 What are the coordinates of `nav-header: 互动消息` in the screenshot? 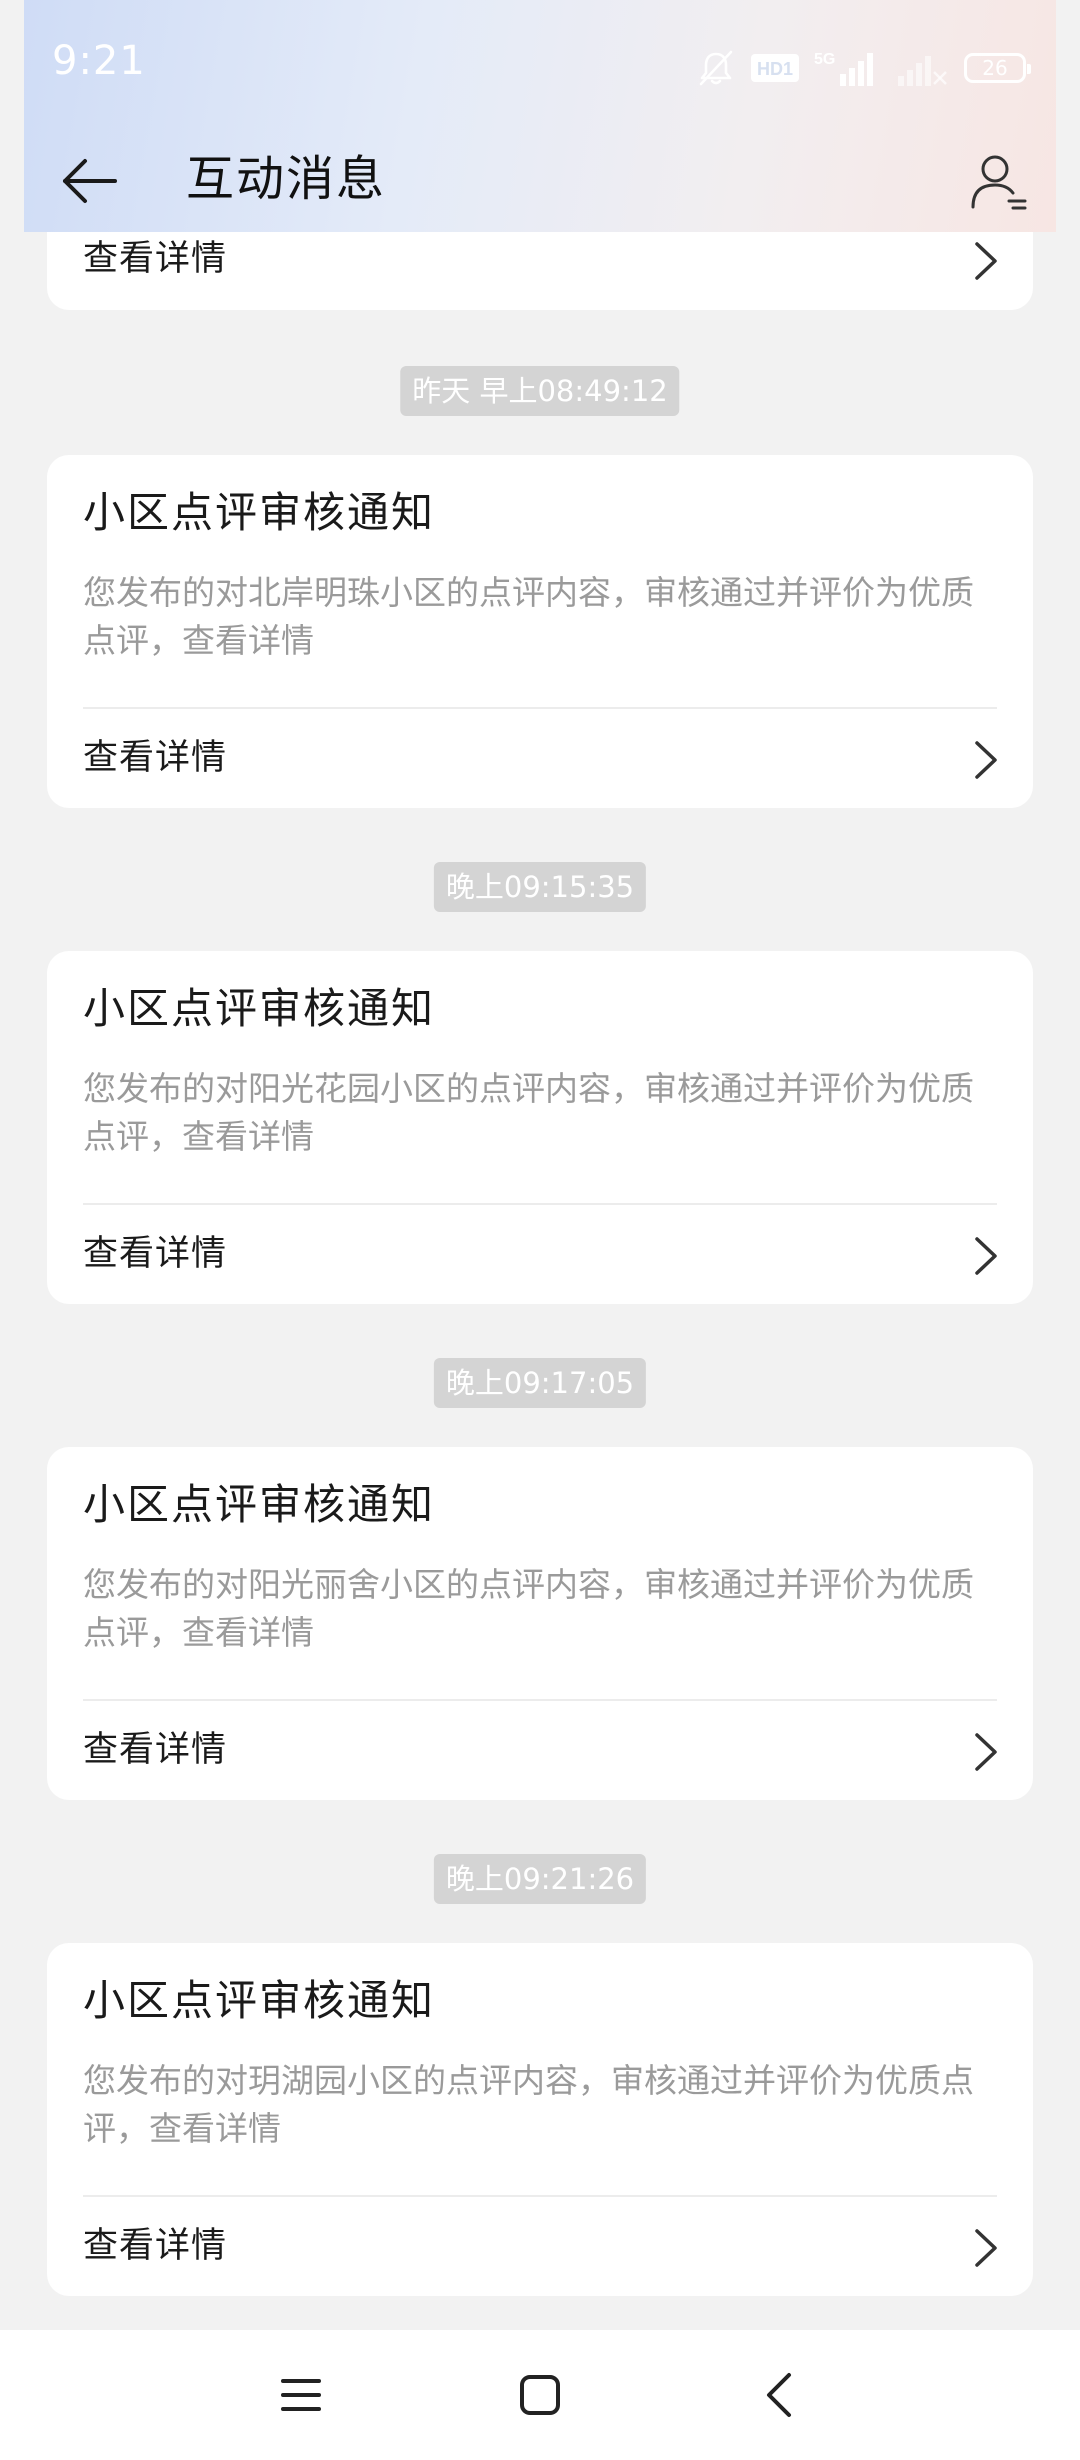 It's located at (540, 181).